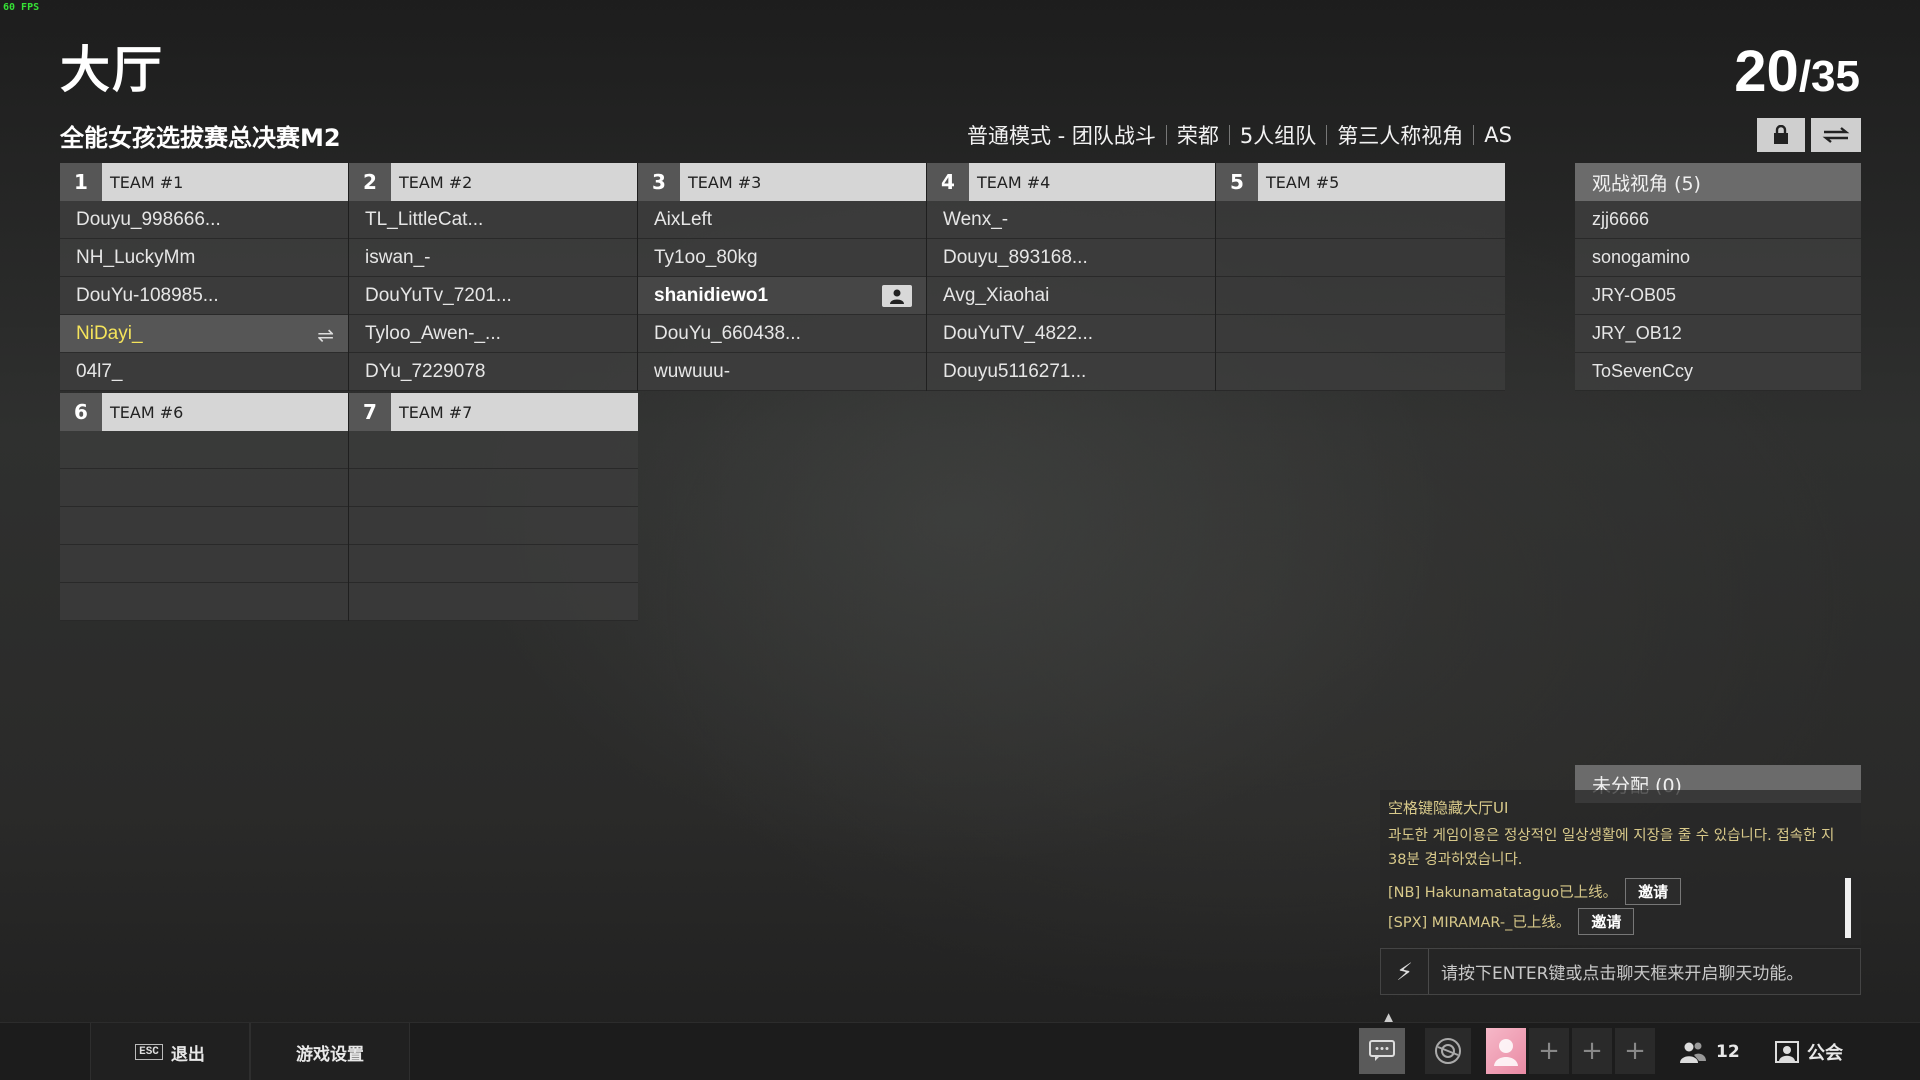 Image resolution: width=1920 pixels, height=1080 pixels. What do you see at coordinates (204, 372) in the screenshot?
I see `player-slot: 04l7_` at bounding box center [204, 372].